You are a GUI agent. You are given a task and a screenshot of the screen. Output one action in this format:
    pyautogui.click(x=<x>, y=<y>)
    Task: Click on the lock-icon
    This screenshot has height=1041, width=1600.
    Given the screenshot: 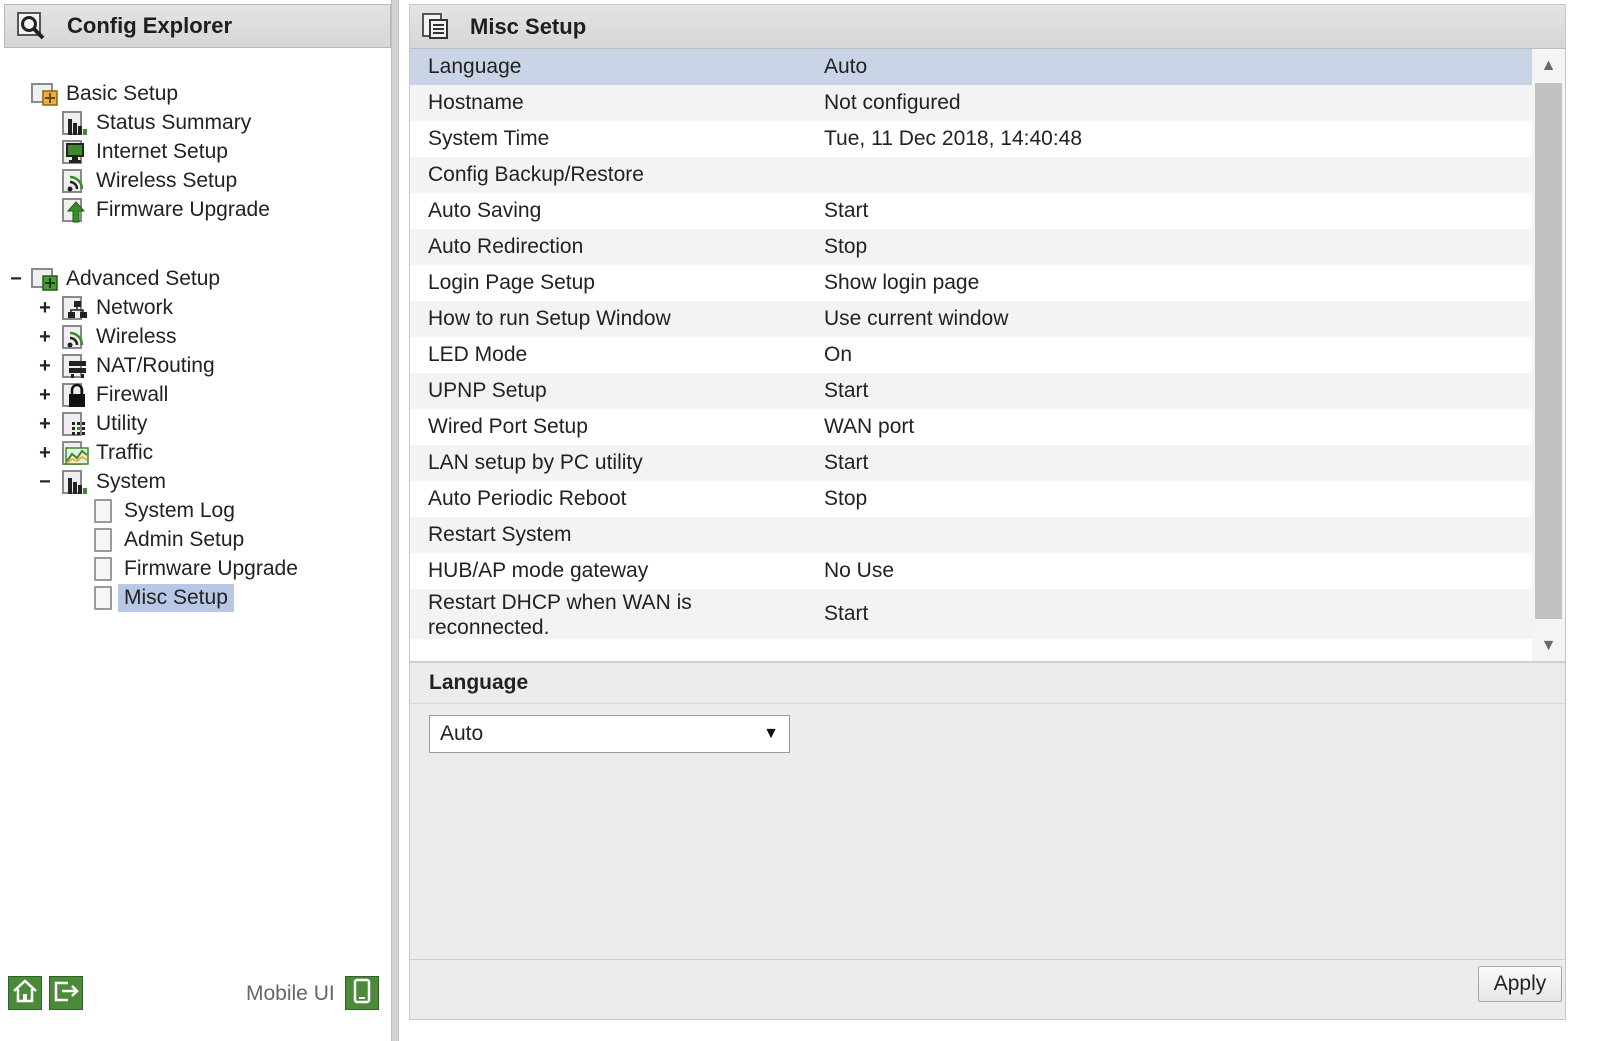 What is the action you would take?
    pyautogui.click(x=75, y=395)
    